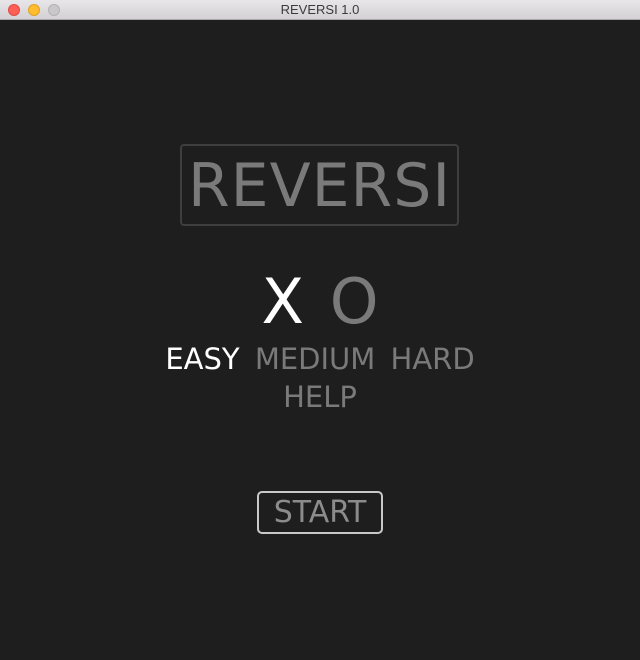  What do you see at coordinates (354, 302) in the screenshot?
I see `piece-option-o: O` at bounding box center [354, 302].